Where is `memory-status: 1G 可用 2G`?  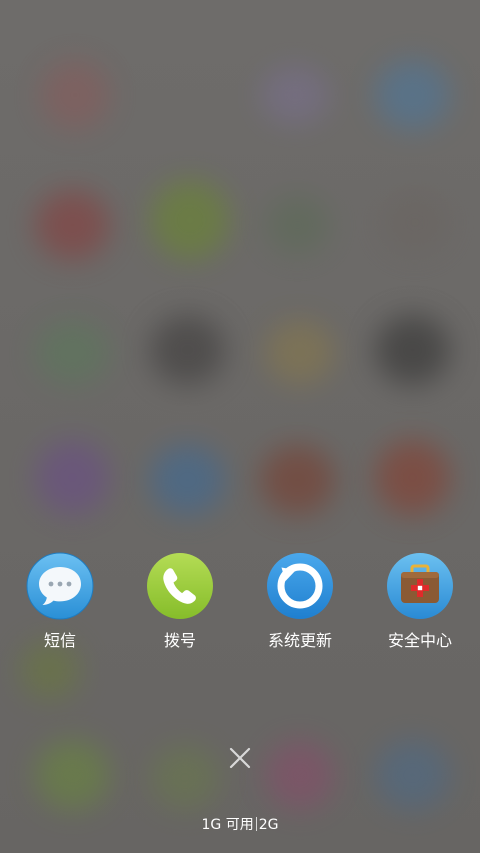
memory-status: 1G 可用 2G is located at coordinates (240, 825).